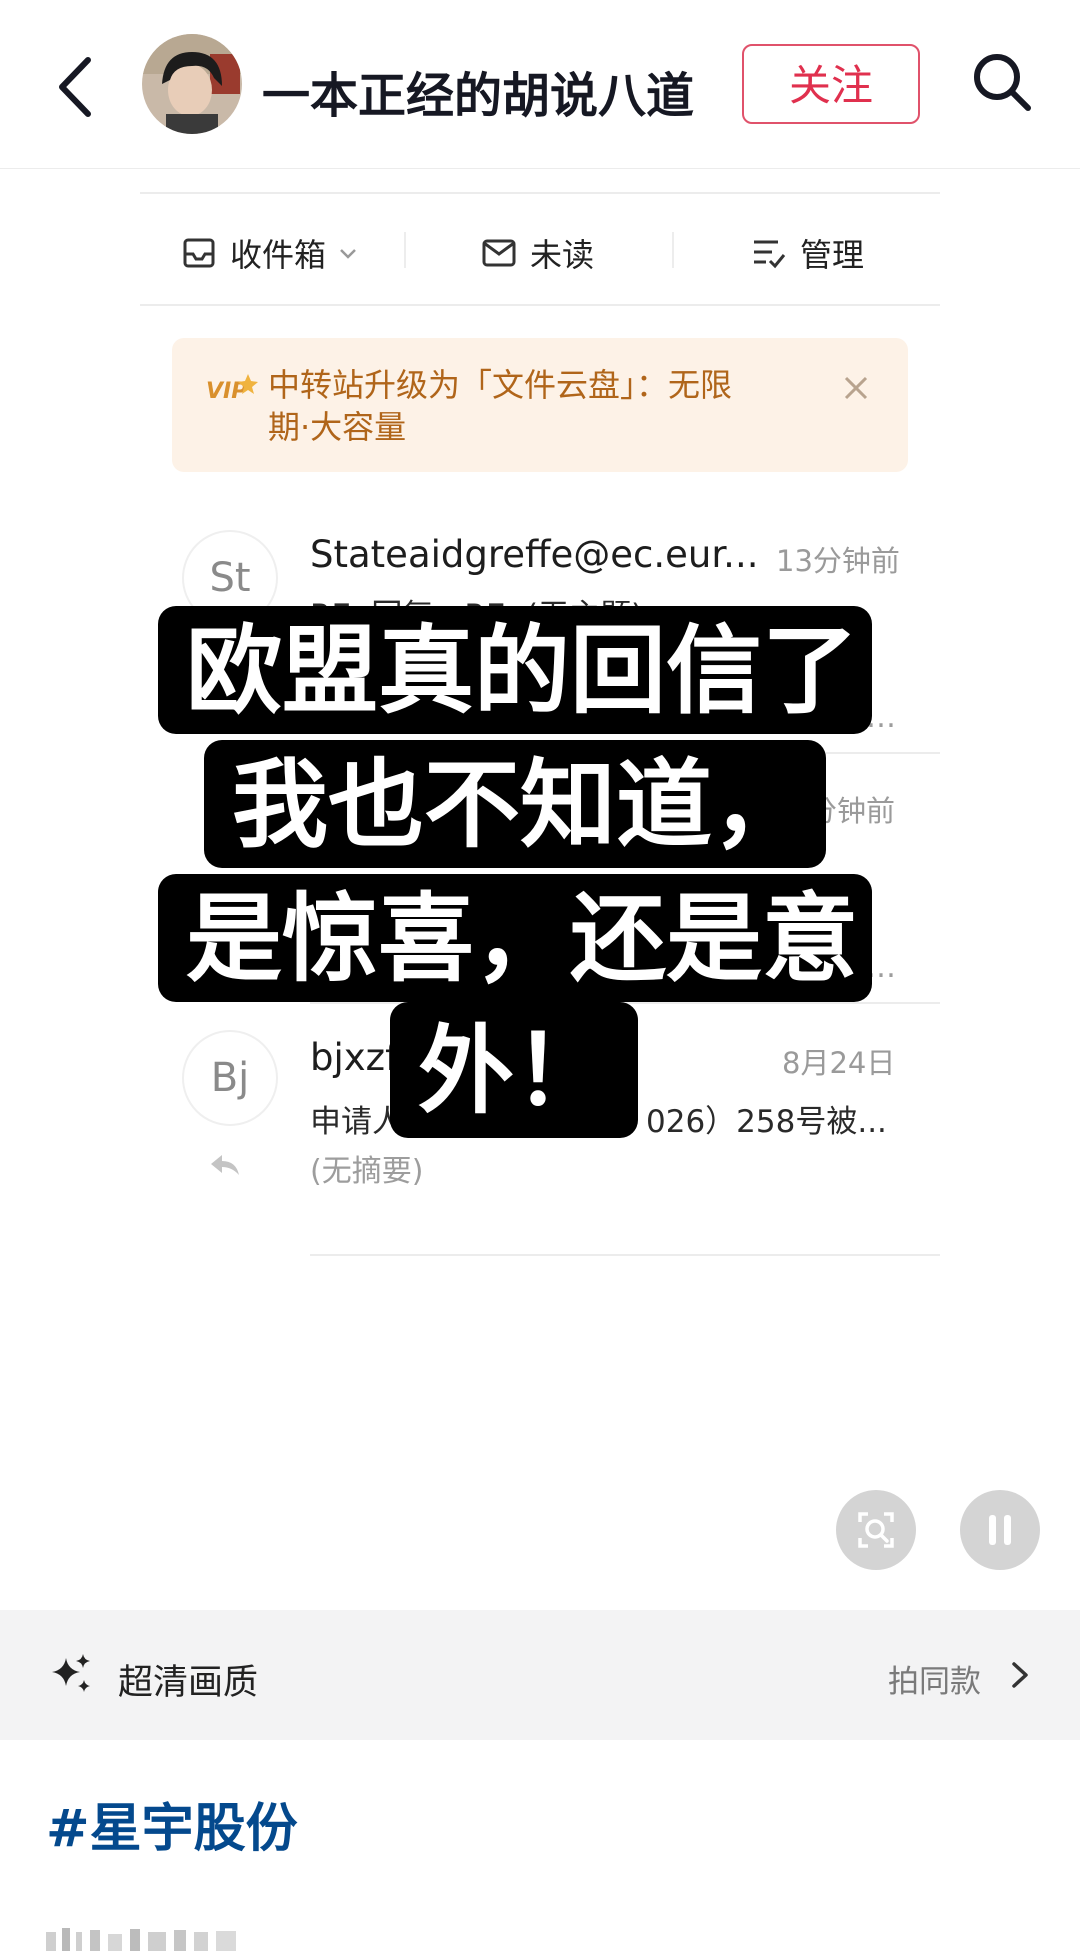 This screenshot has height=1951, width=1080. Describe the element at coordinates (770, 254) in the screenshot. I see `manage-list-icon` at that location.